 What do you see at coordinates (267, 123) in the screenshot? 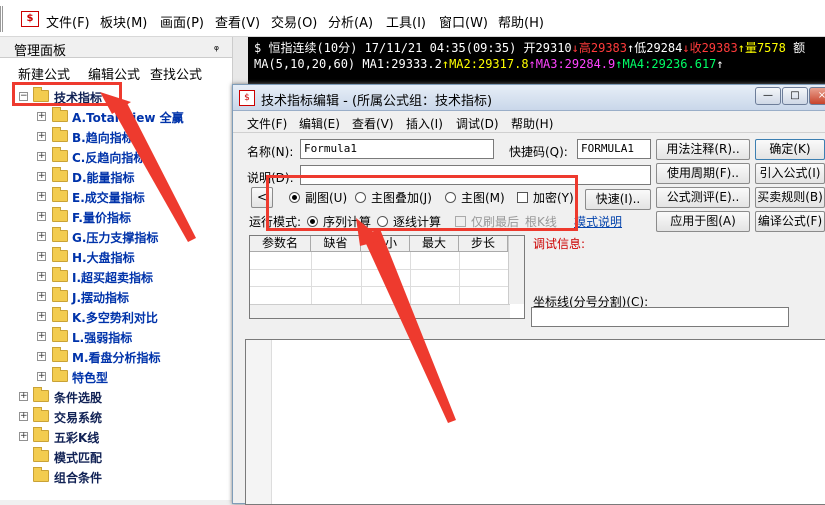
I see `dlg-menu-file: 文件(F)` at bounding box center [267, 123].